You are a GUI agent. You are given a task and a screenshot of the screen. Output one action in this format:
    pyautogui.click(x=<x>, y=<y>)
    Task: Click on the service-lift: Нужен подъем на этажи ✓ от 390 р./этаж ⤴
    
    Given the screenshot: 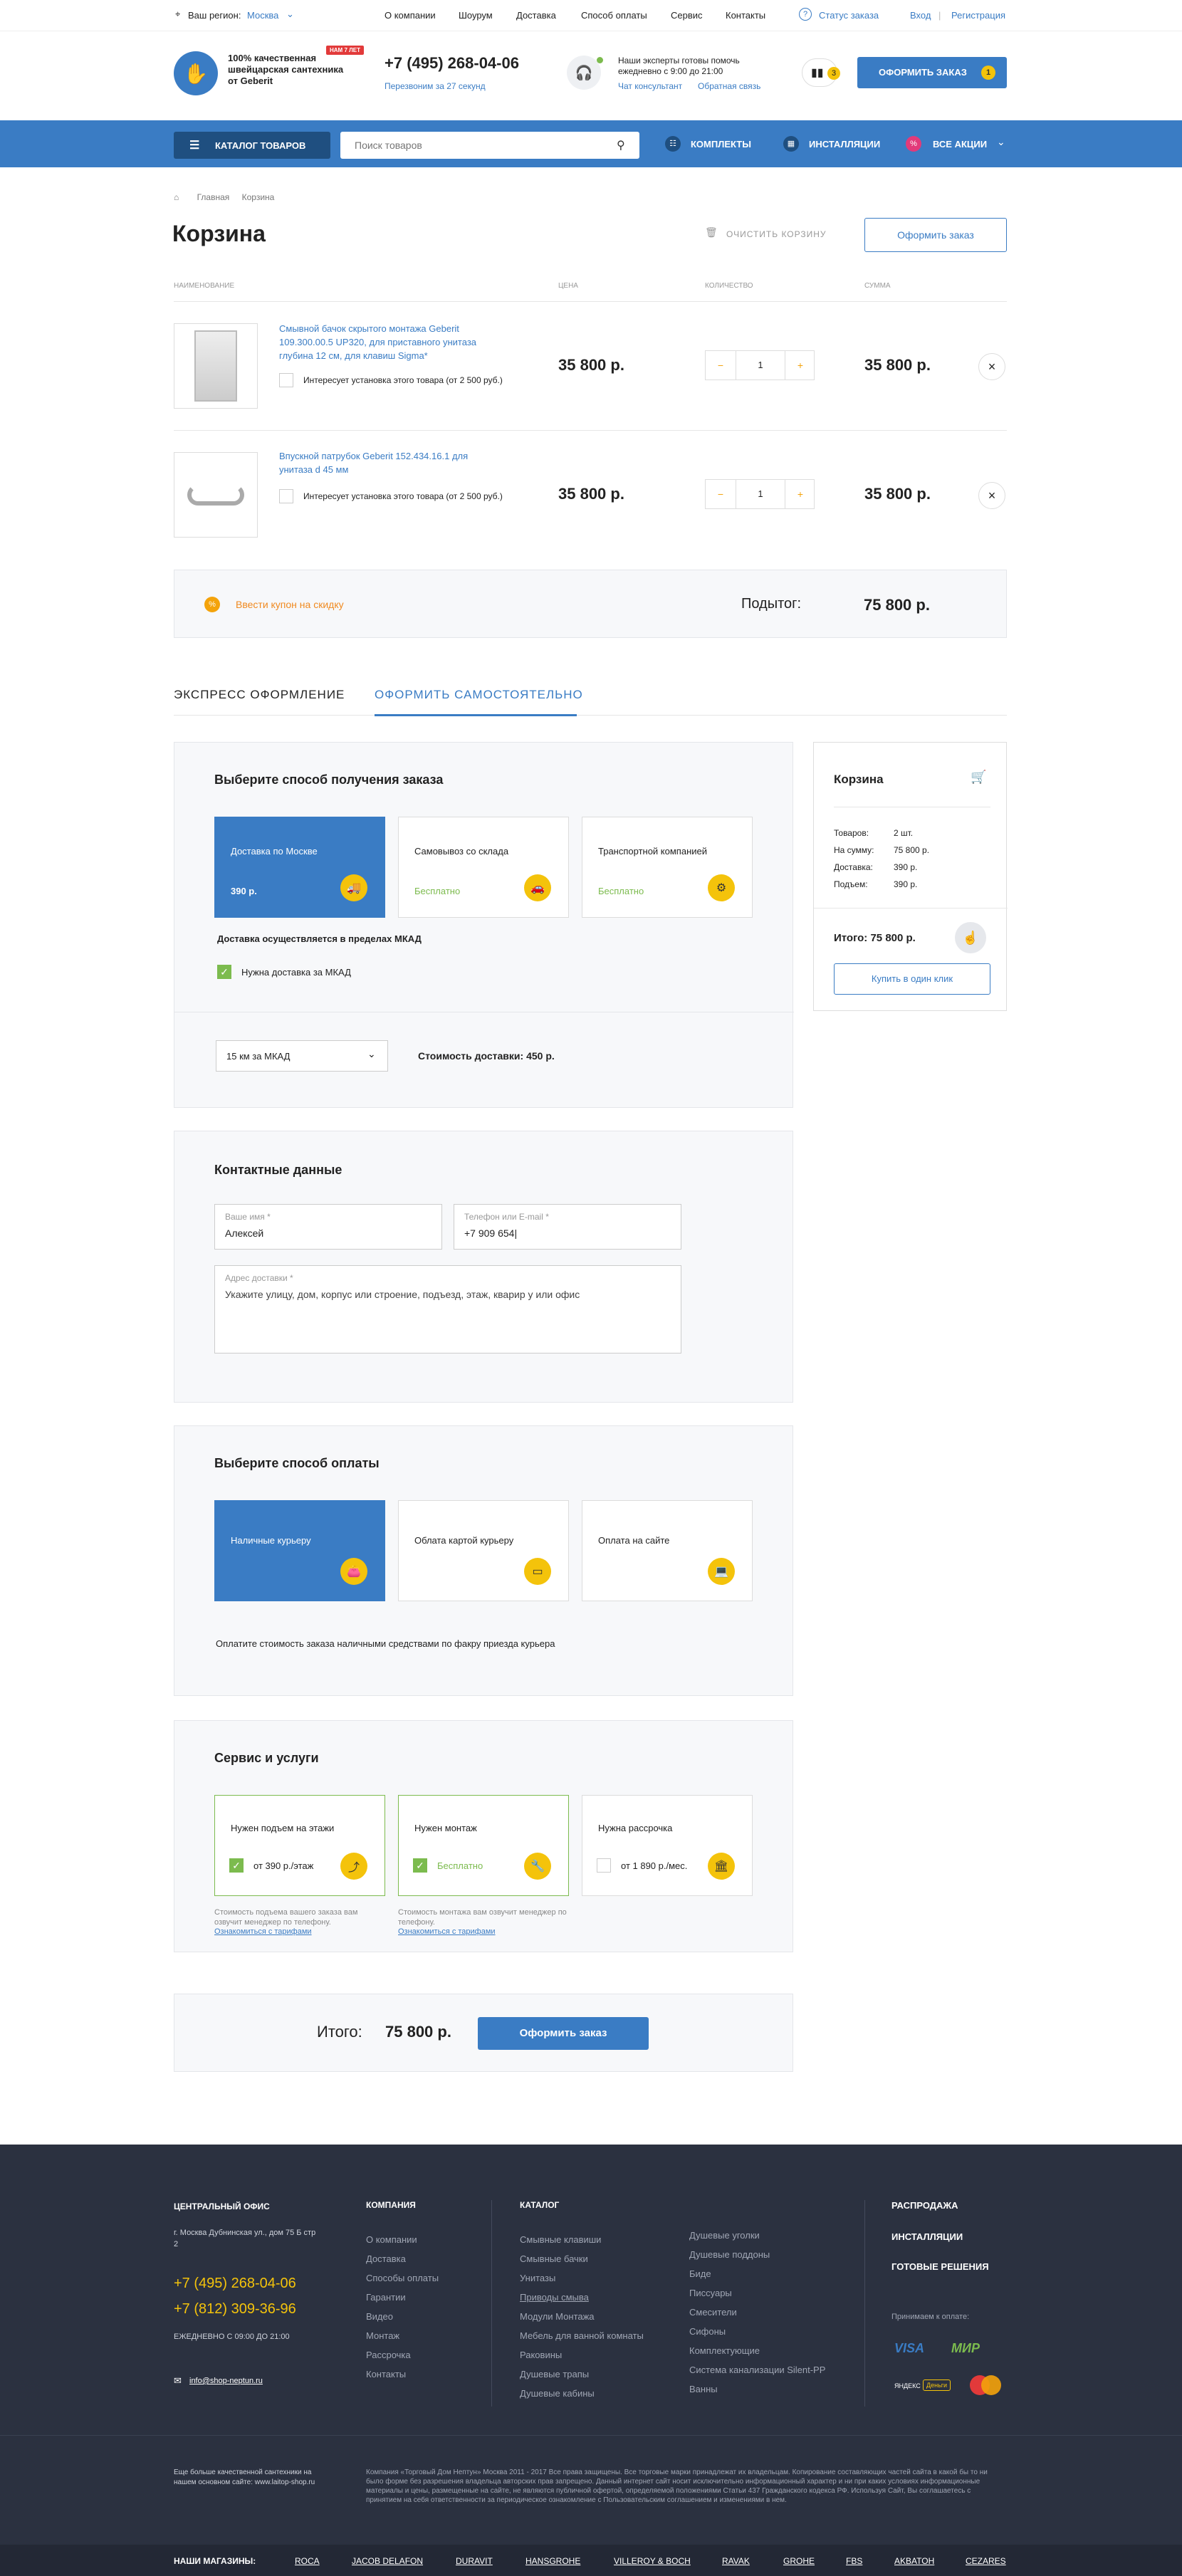 What is the action you would take?
    pyautogui.click(x=299, y=1845)
    